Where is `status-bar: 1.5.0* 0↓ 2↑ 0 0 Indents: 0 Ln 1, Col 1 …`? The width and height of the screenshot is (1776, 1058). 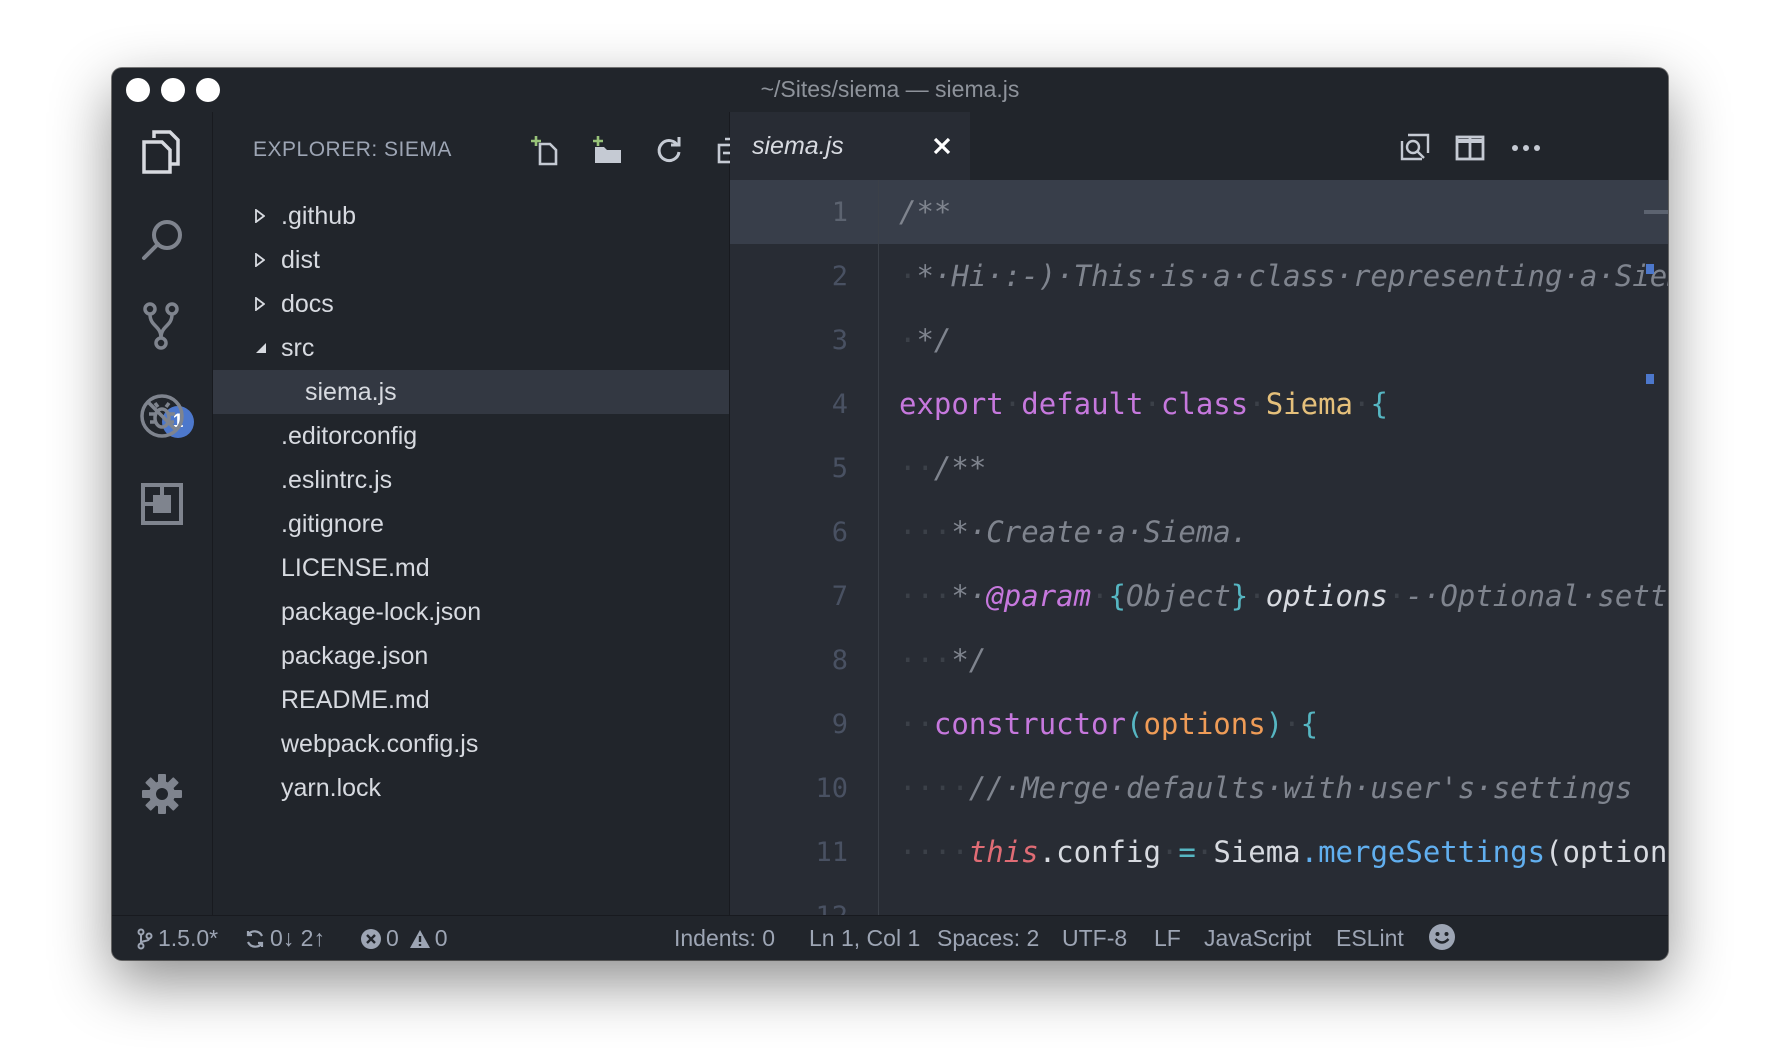
status-bar: 1.5.0* 0↓ 2↑ 0 0 Indents: 0 Ln 1, Col 1 … is located at coordinates (890, 937).